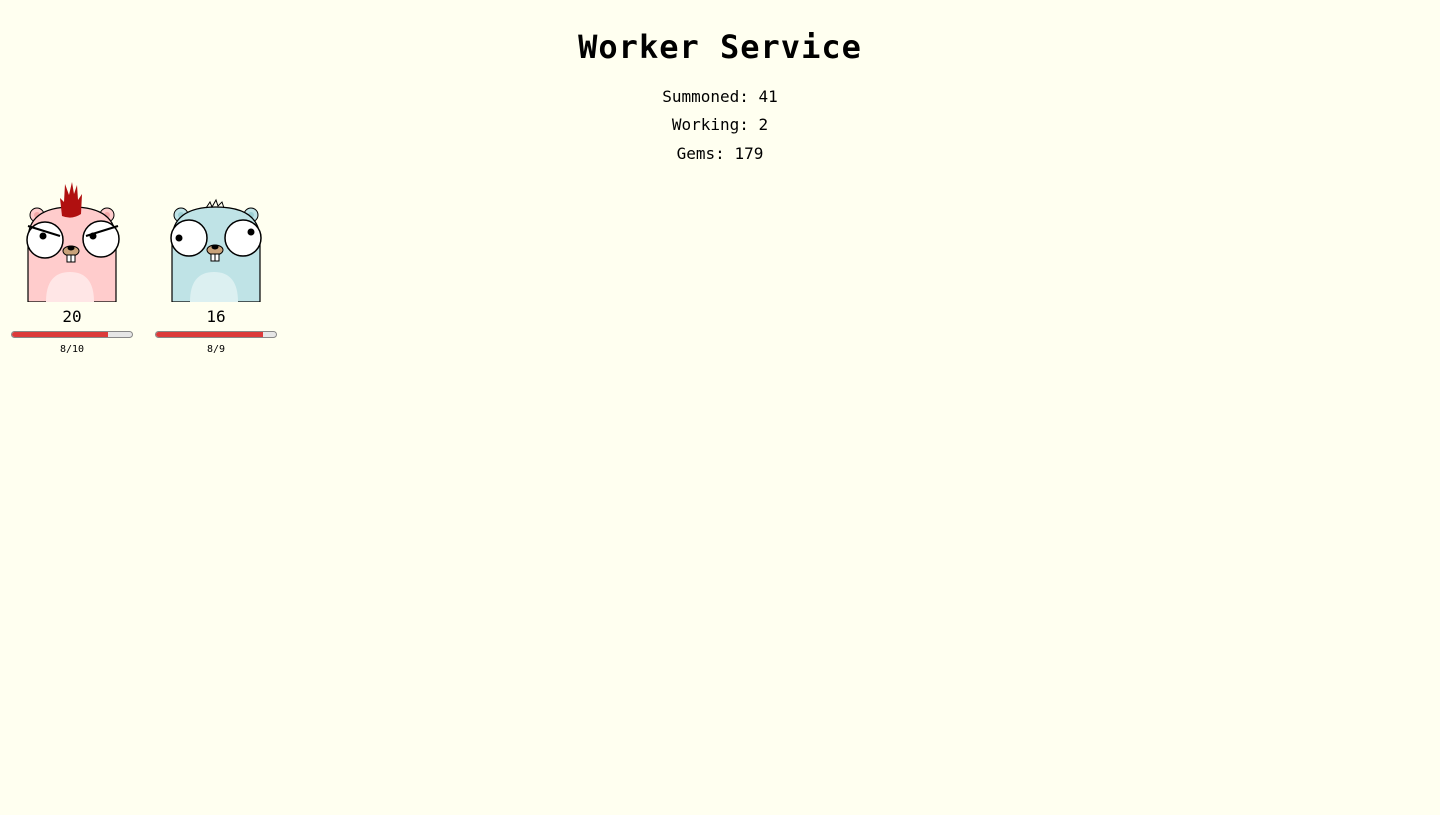 The height and width of the screenshot is (815, 1440). What do you see at coordinates (216, 316) in the screenshot?
I see `worker-level: 16` at bounding box center [216, 316].